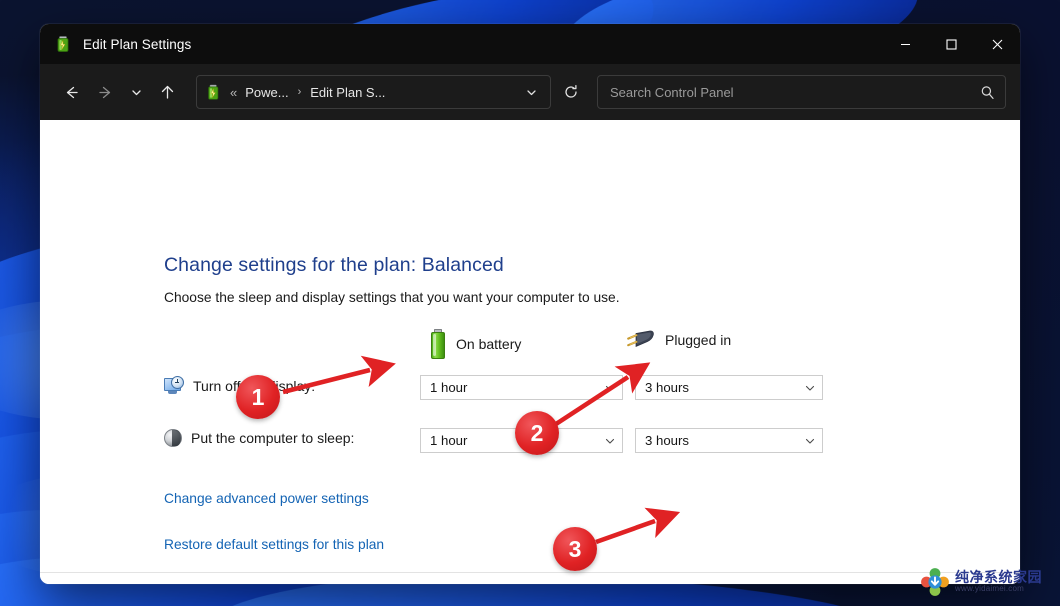  What do you see at coordinates (266, 498) in the screenshot?
I see `link-change-advanced-power-settings: Change advanced power settings` at bounding box center [266, 498].